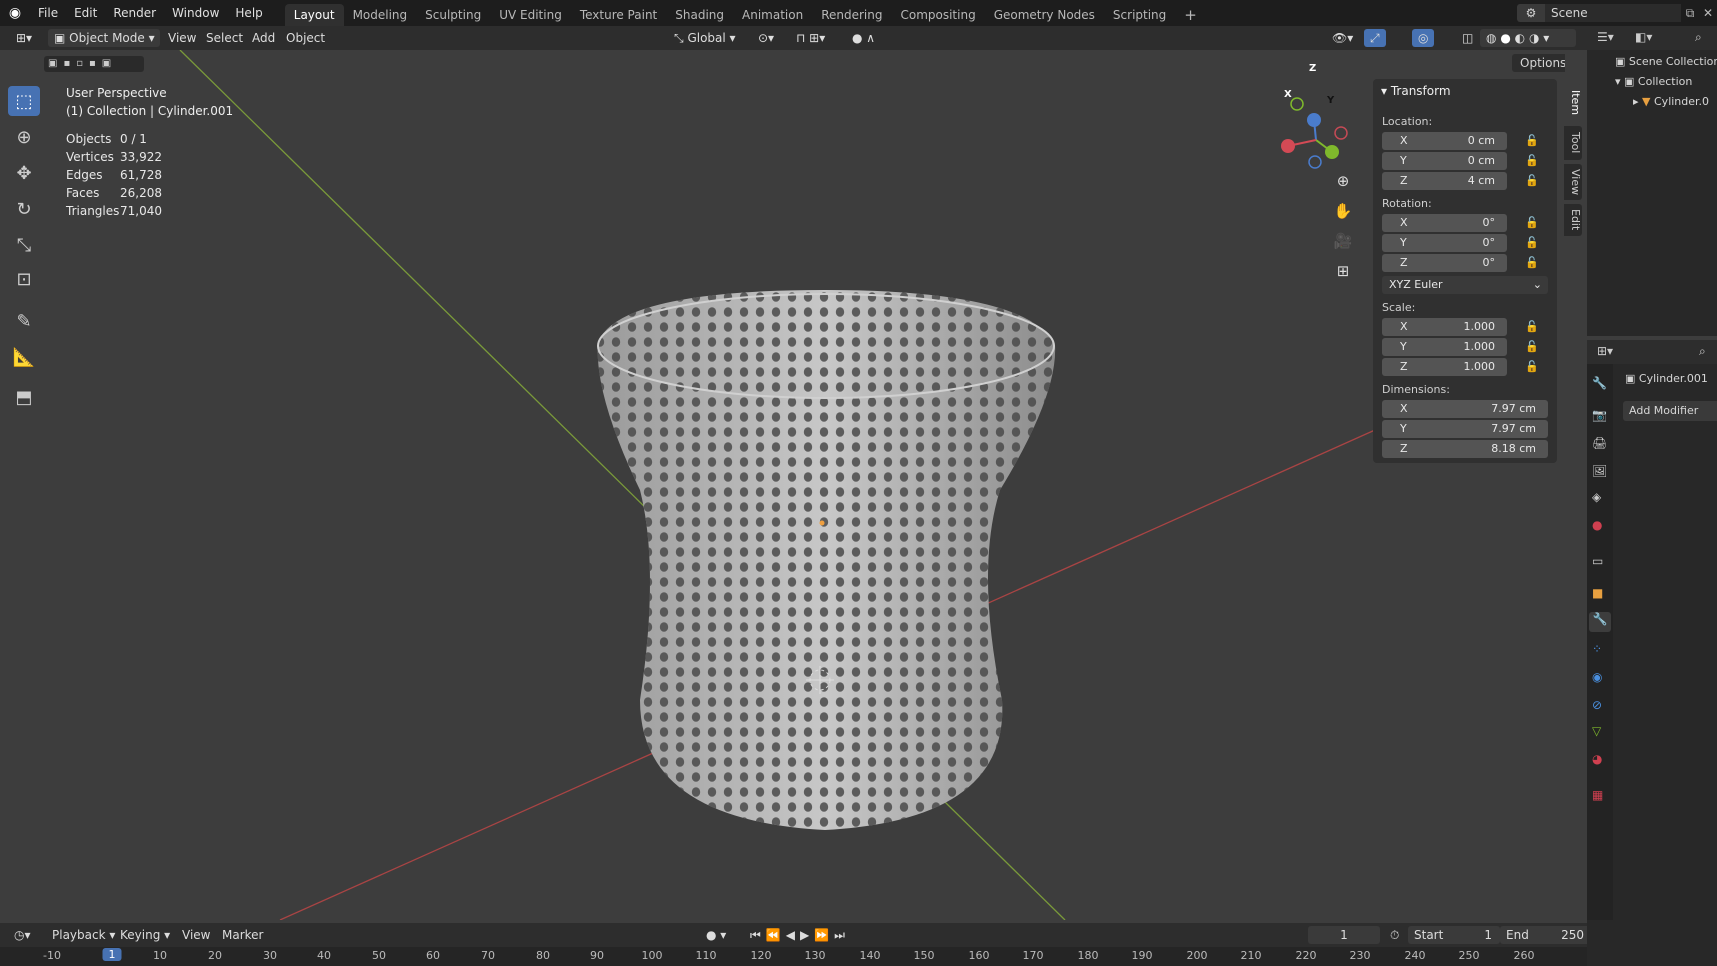  I want to click on tab-compositing: Compositing, so click(937, 15).